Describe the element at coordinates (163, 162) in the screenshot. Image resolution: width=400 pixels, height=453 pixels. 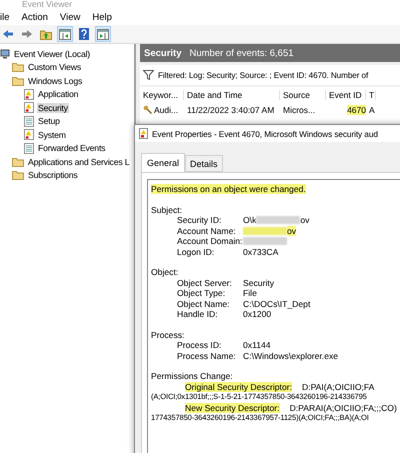
I see `tab: General` at that location.